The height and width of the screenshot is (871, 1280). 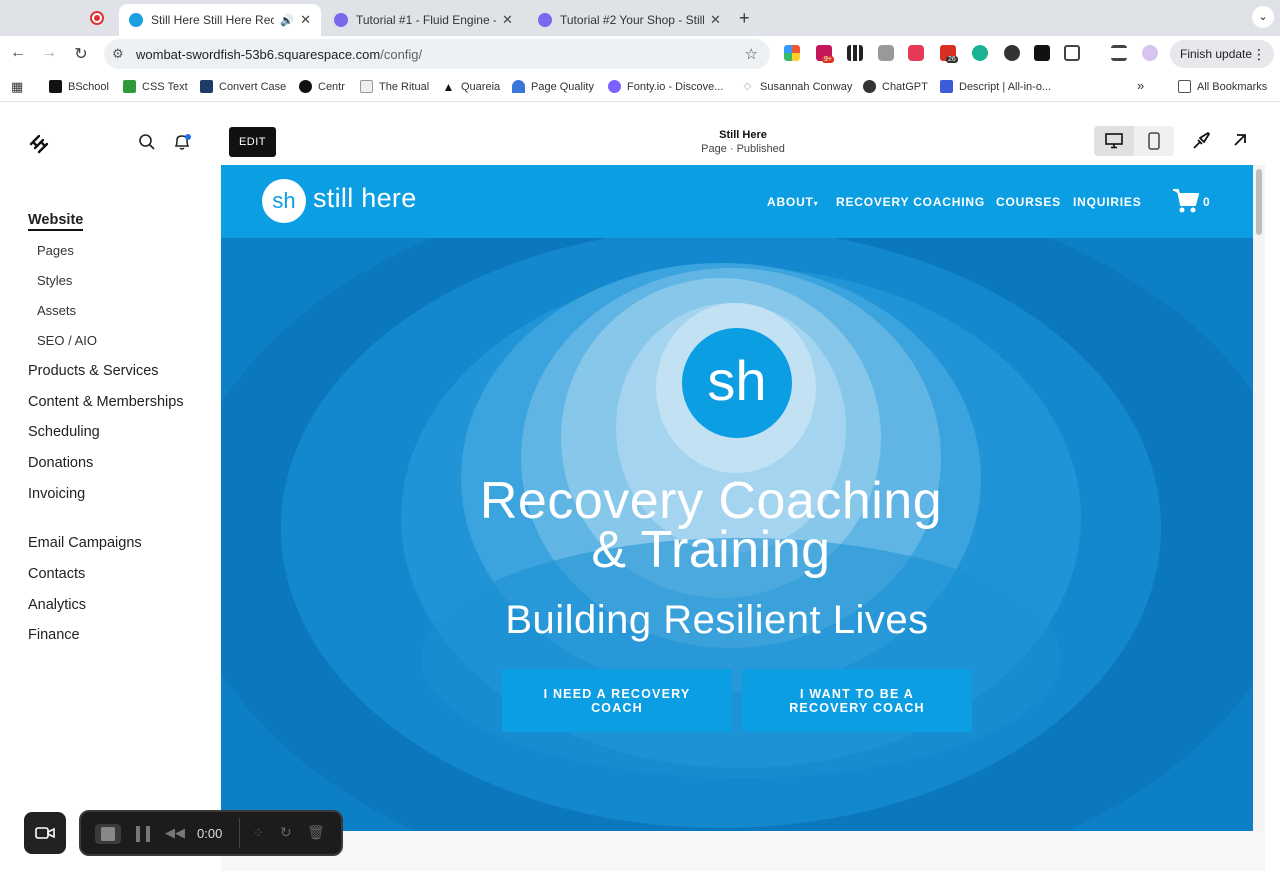 I want to click on sidebar-item-invoicing: Invoicing, so click(x=56, y=494).